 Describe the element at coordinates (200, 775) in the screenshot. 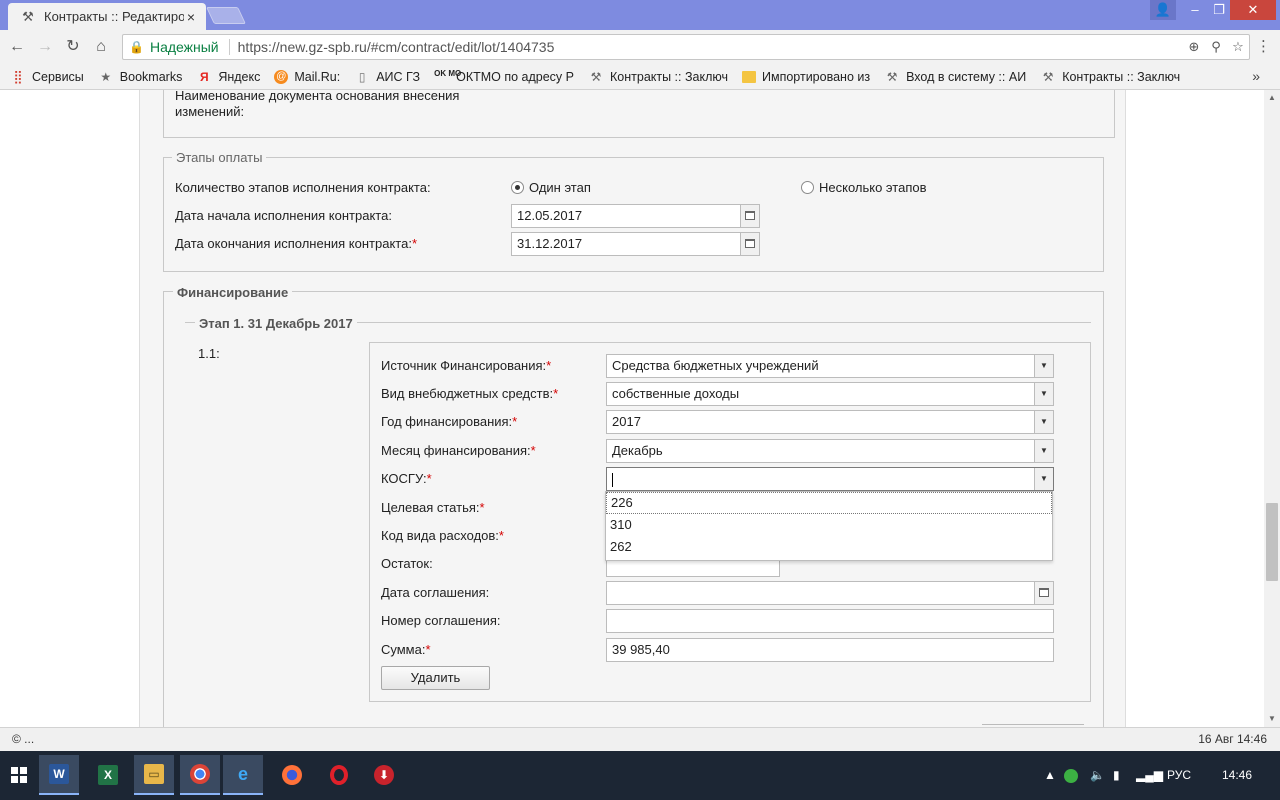

I see `chrome-icon` at that location.